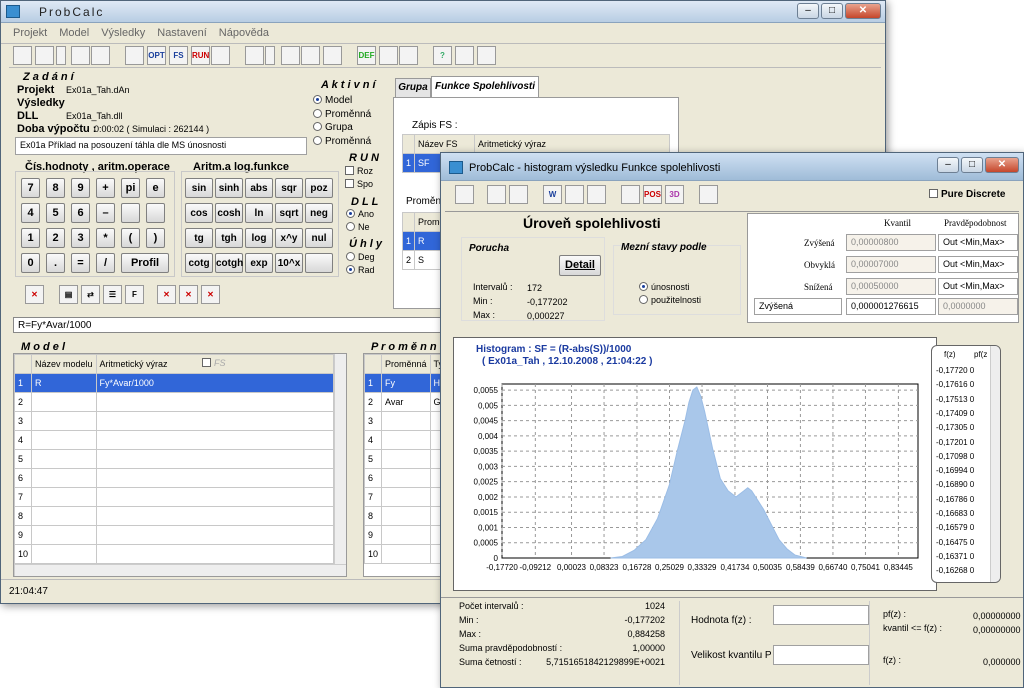 This screenshot has width=1024, height=688. I want to click on fos-icon: F, so click(134, 294).